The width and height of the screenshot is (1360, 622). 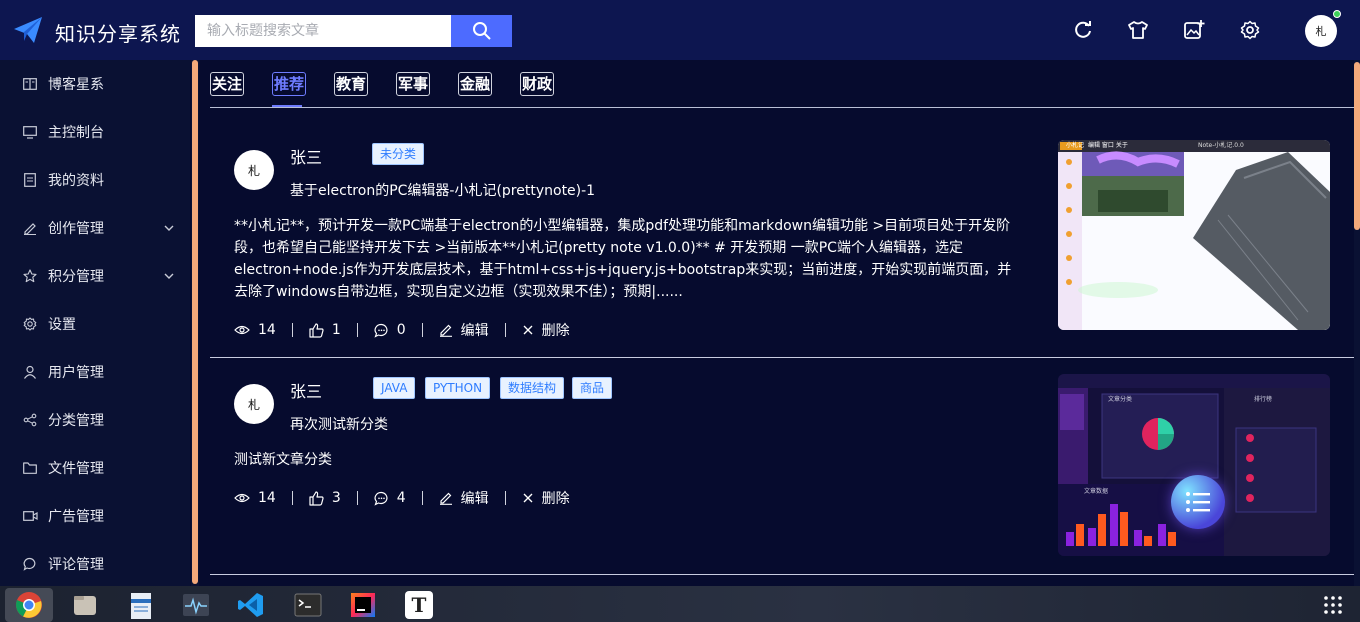 I want to click on article-thumbnail: 小札记 编辑 窗口 关于 Note-小札记.0.0, so click(x=1194, y=235).